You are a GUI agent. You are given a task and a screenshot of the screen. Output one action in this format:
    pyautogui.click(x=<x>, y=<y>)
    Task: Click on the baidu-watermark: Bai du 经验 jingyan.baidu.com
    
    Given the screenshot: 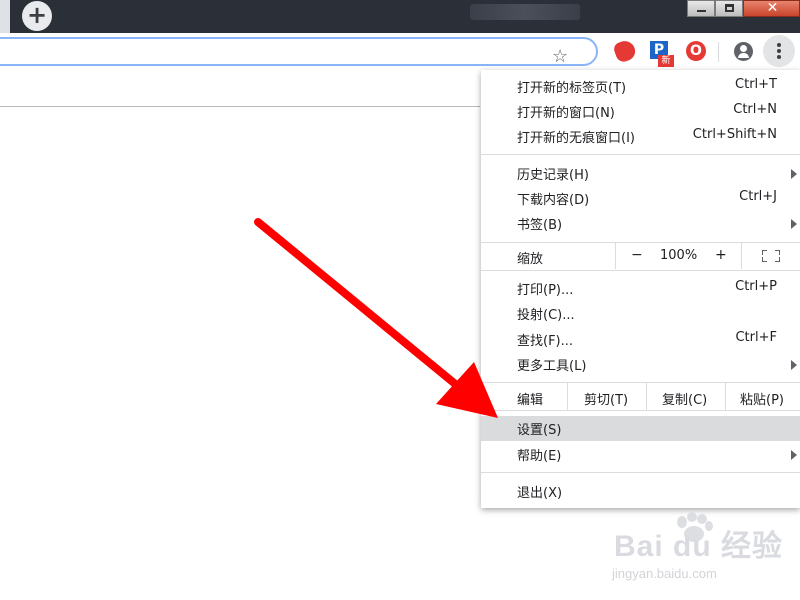 What is the action you would take?
    pyautogui.click(x=702, y=552)
    